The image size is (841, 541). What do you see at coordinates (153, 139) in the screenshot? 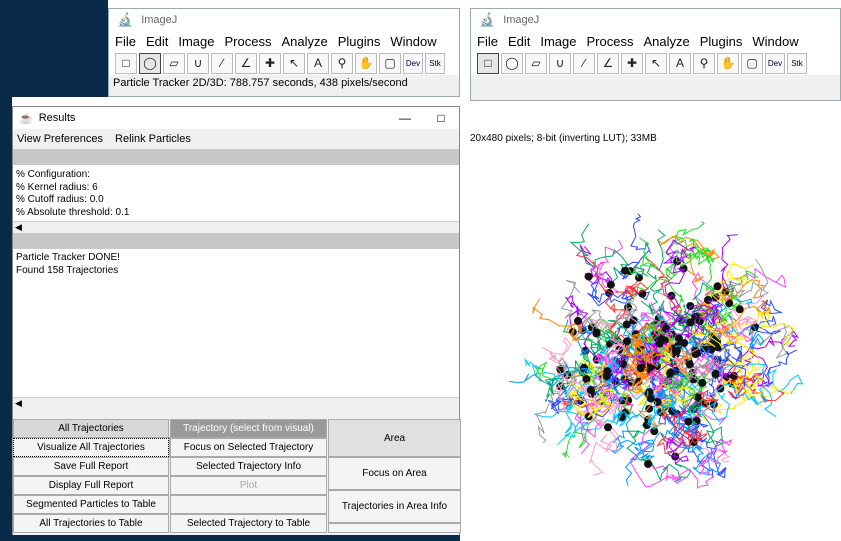
I see `menu-relink-particles: Relink Particles` at bounding box center [153, 139].